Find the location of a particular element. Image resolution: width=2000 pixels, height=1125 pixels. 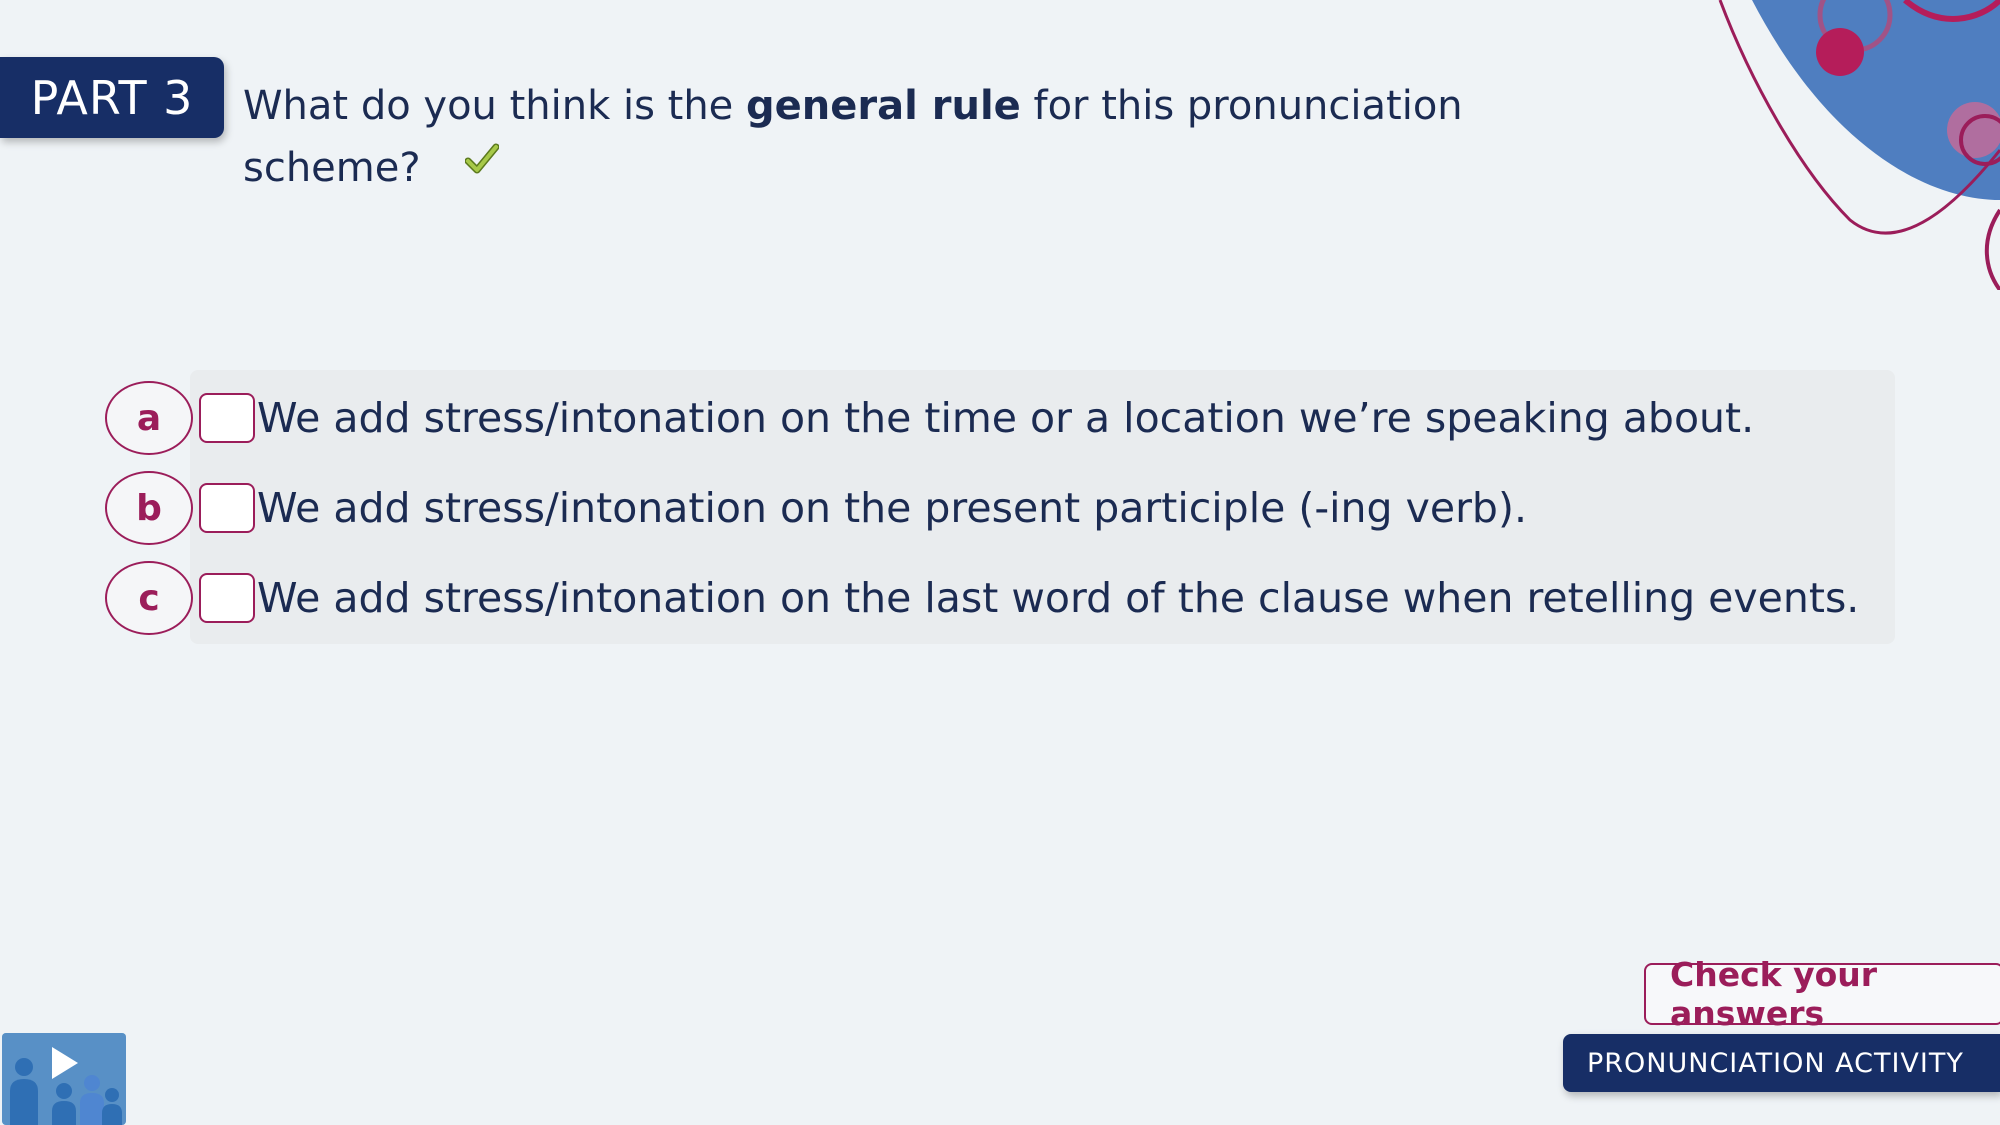

question-prefix: What do you think is the is located at coordinates (495, 106).